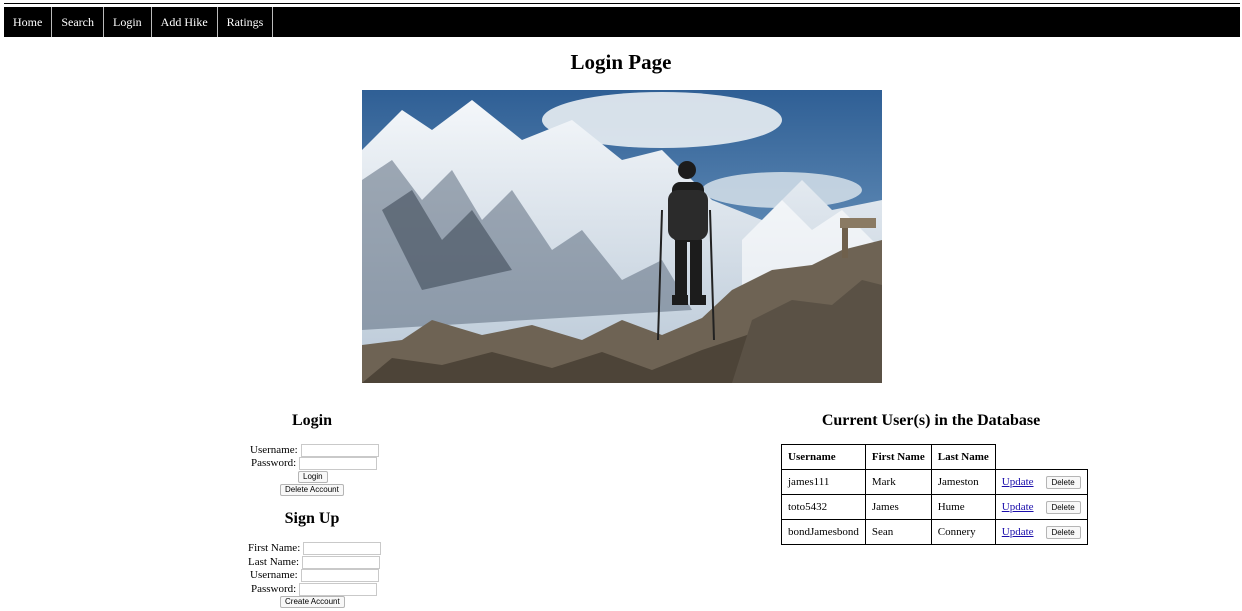 The image size is (1242, 611). I want to click on table-row: bondJamesbond Sean Connery Update Delete, so click(934, 532).